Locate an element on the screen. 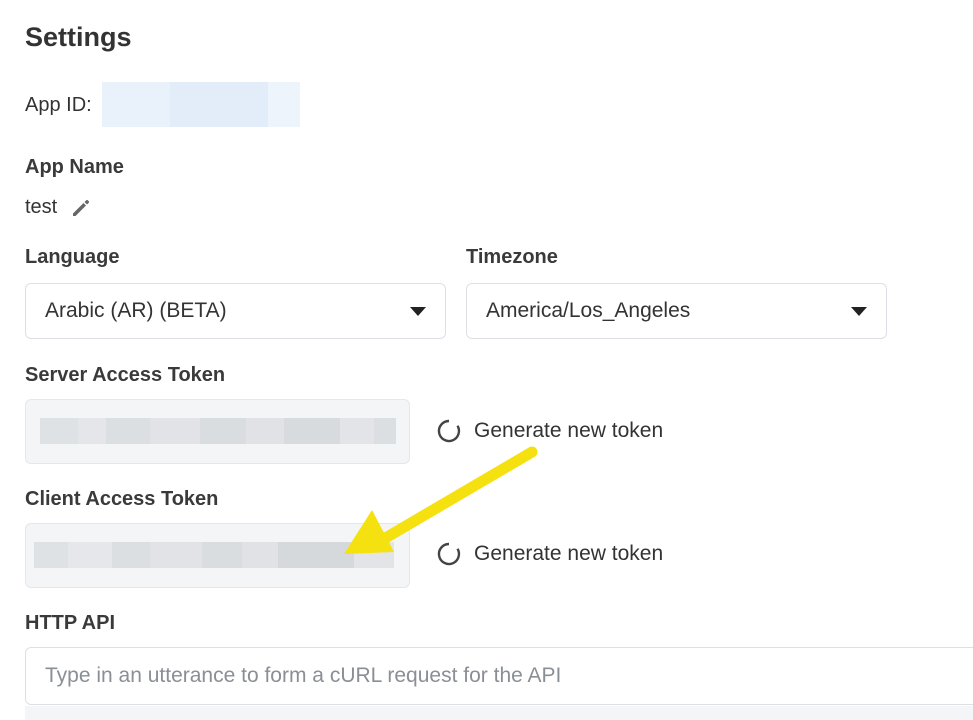 Image resolution: width=973 pixels, height=720 pixels. http-api-input is located at coordinates (499, 676).